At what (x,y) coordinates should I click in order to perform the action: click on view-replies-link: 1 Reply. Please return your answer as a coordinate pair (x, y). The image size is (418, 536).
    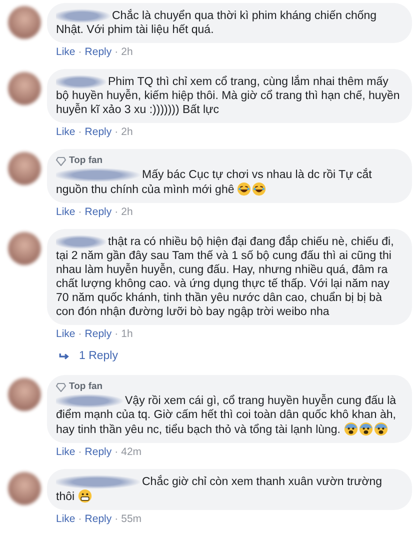
    Looking at the image, I should click on (98, 357).